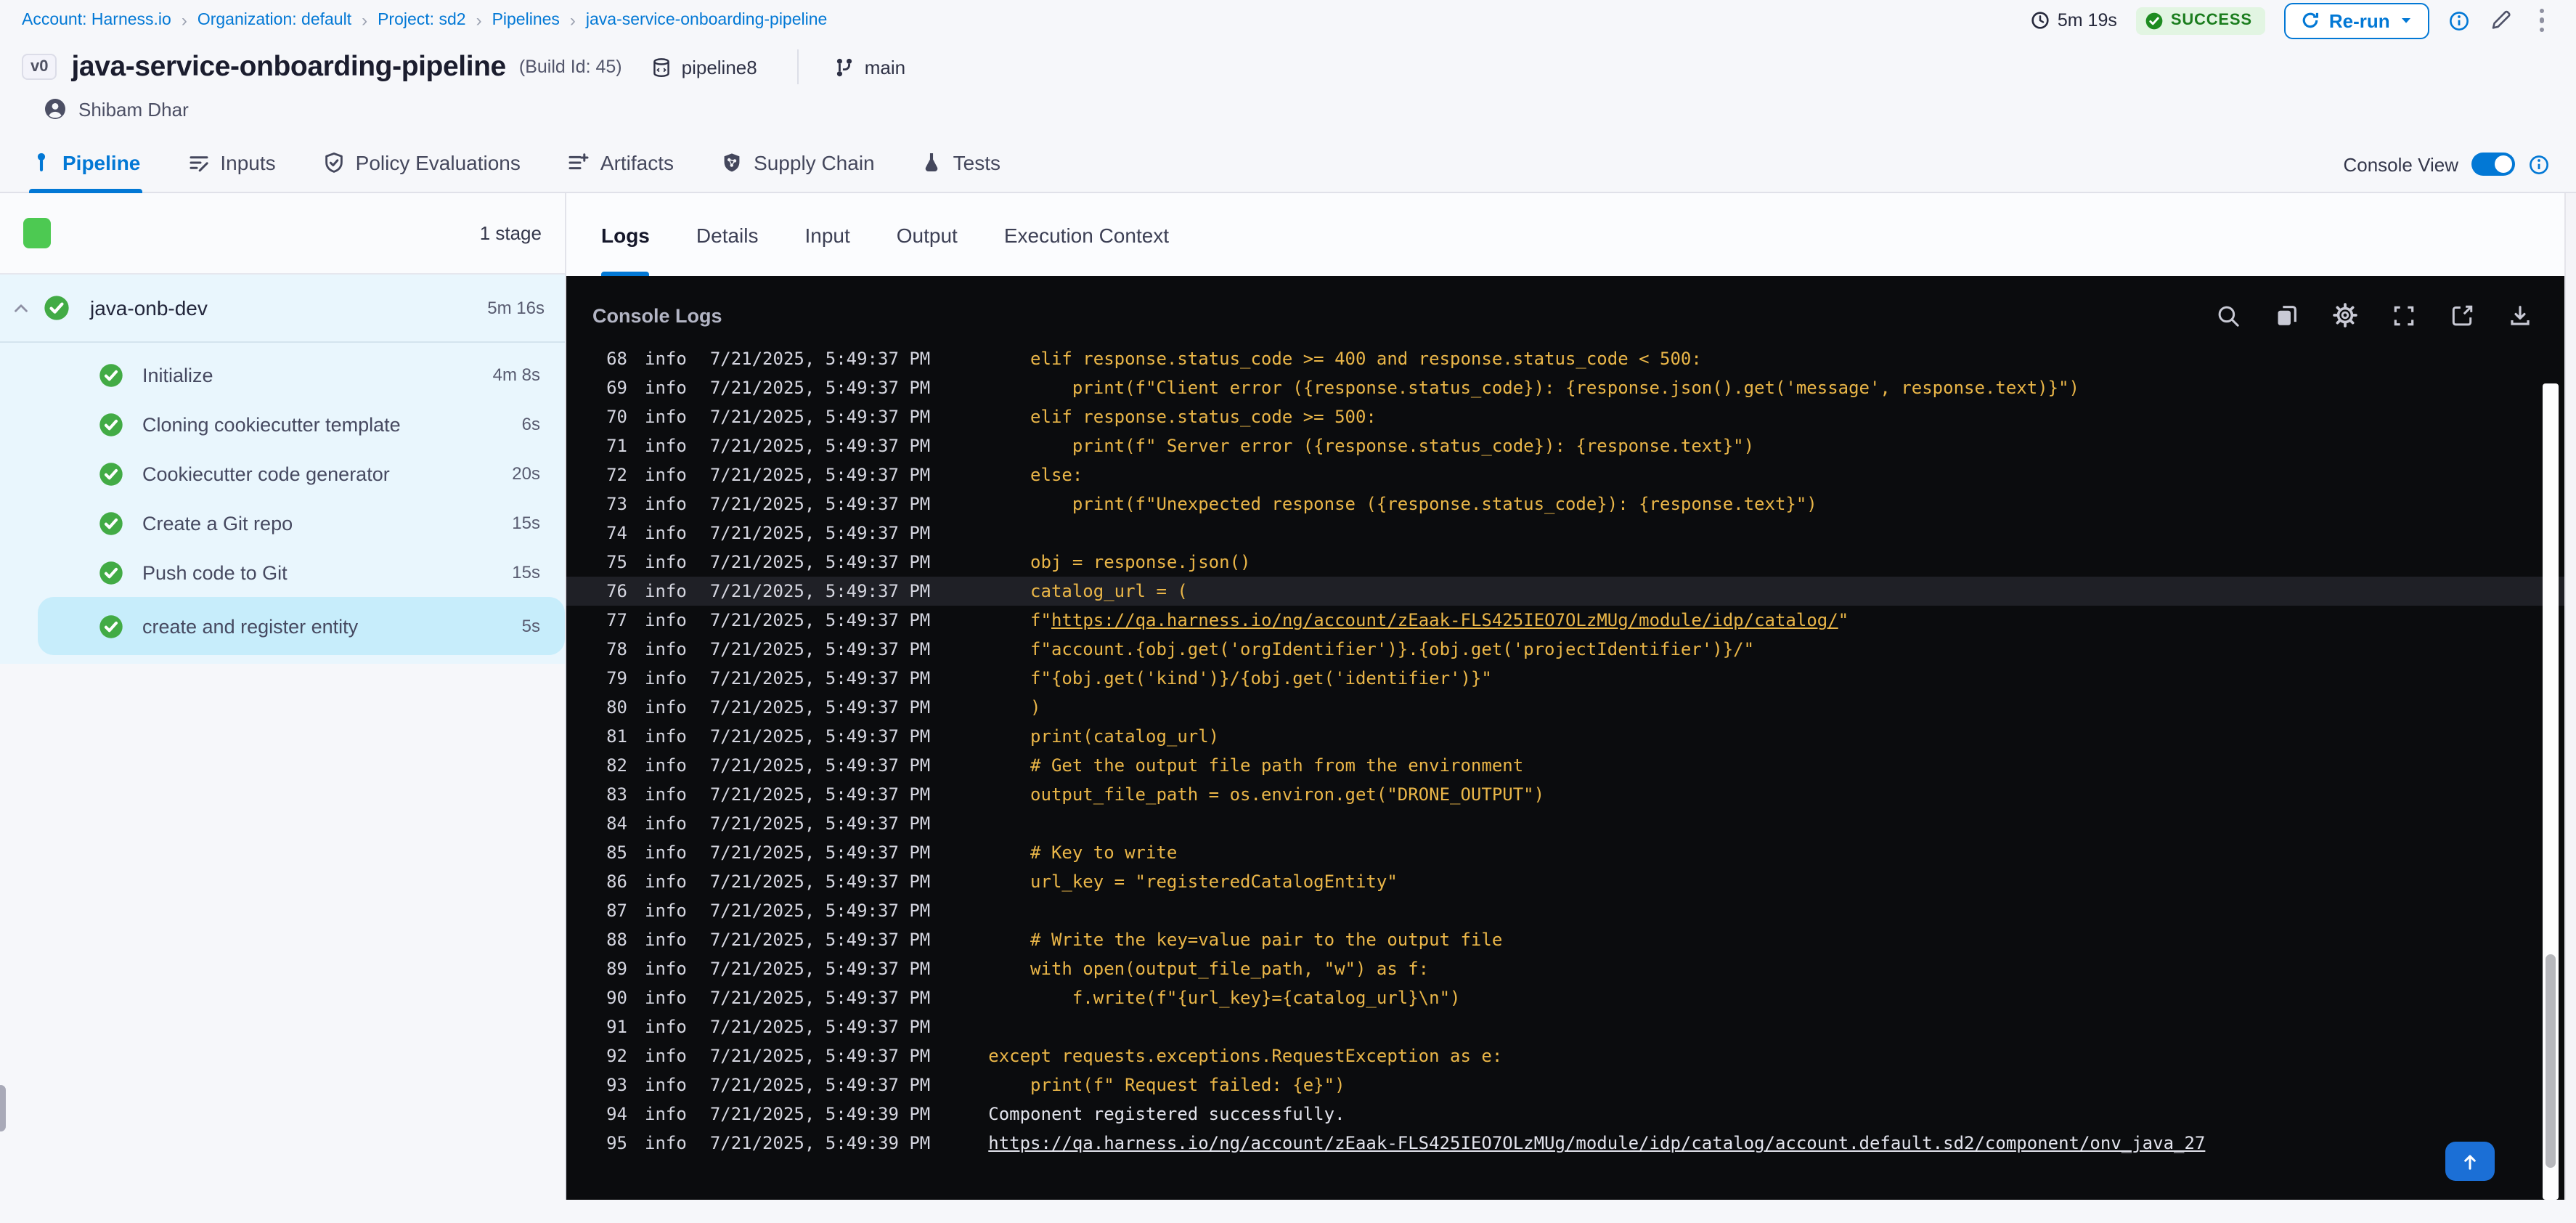 This screenshot has height=1223, width=2576. What do you see at coordinates (421, 162) in the screenshot?
I see `tab-policy-evaluations: Policy Evaluations` at bounding box center [421, 162].